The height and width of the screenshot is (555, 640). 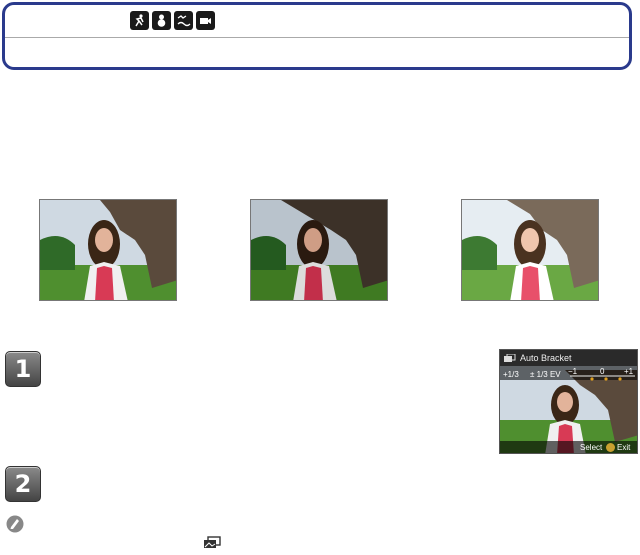 What do you see at coordinates (15, 524) in the screenshot?
I see `note-icon` at bounding box center [15, 524].